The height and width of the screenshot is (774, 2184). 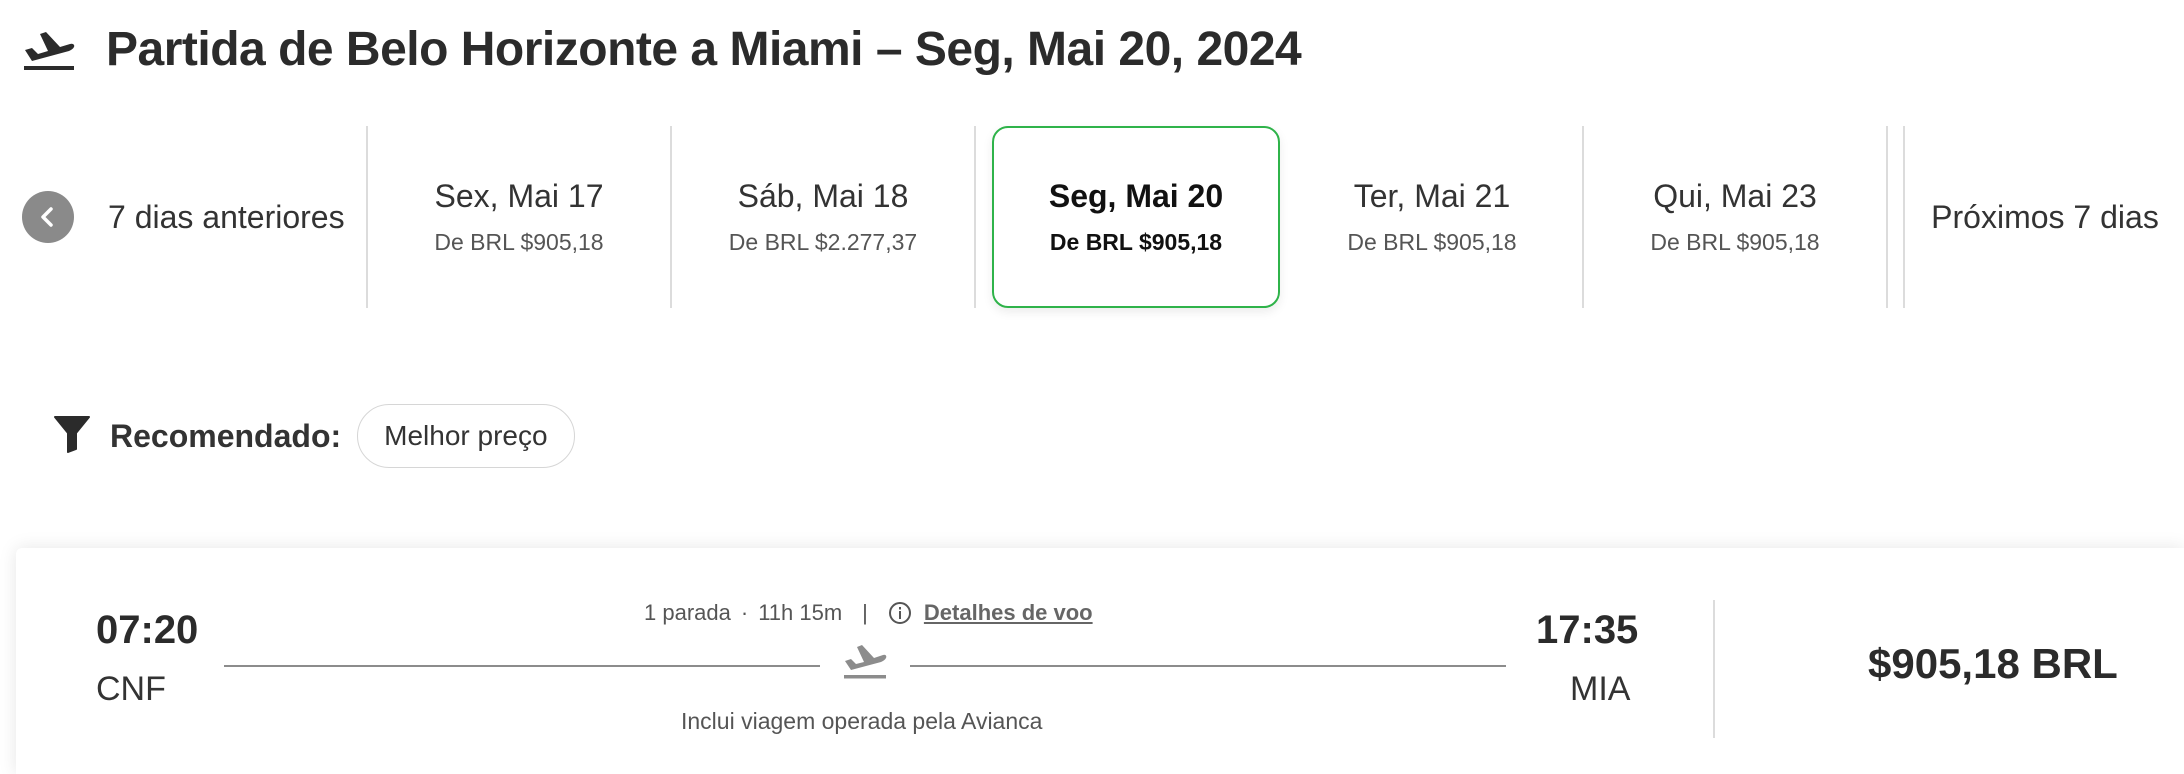 What do you see at coordinates (1735, 217) in the screenshot?
I see `date-option-mai-23: Qui, Mai 23 De BRL $905,18` at bounding box center [1735, 217].